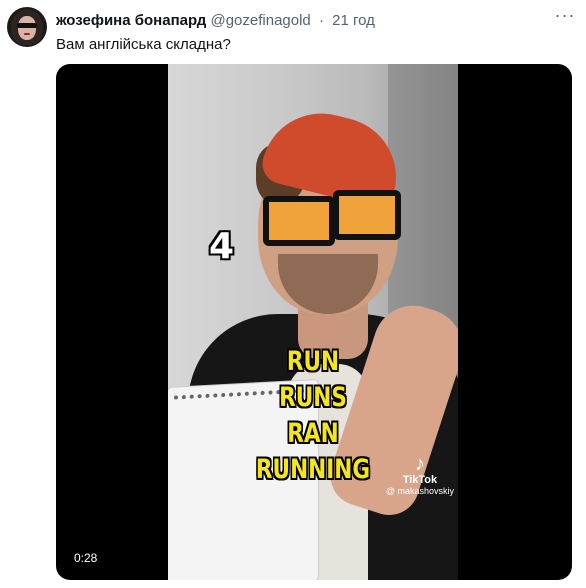  Describe the element at coordinates (353, 20) in the screenshot. I see `tweet-time: 21 год` at that location.